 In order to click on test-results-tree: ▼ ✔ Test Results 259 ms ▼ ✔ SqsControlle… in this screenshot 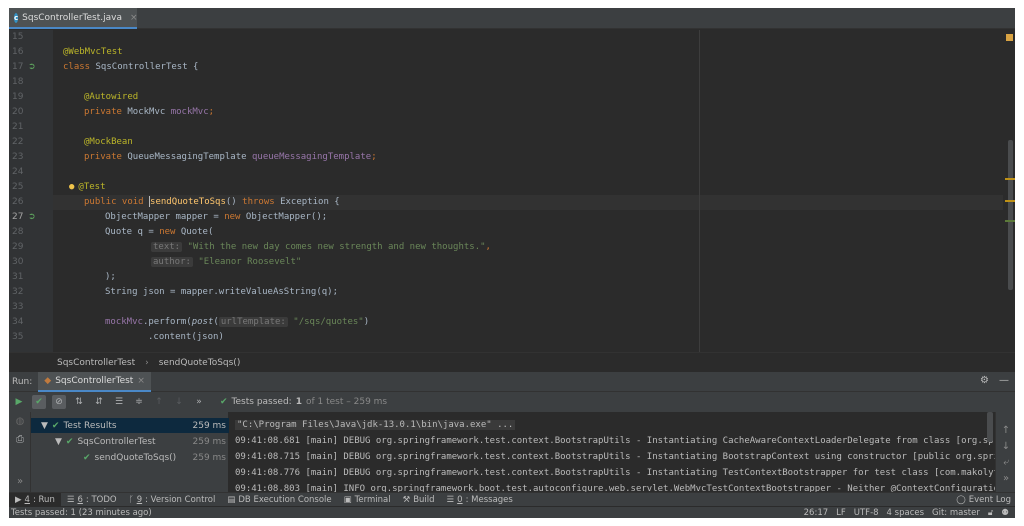, I will do `click(130, 452)`.